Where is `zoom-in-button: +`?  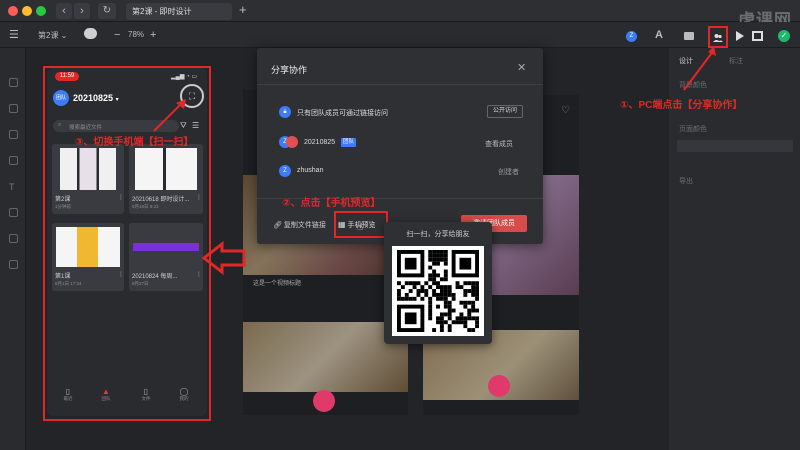
zoom-in-button: + is located at coordinates (153, 35).